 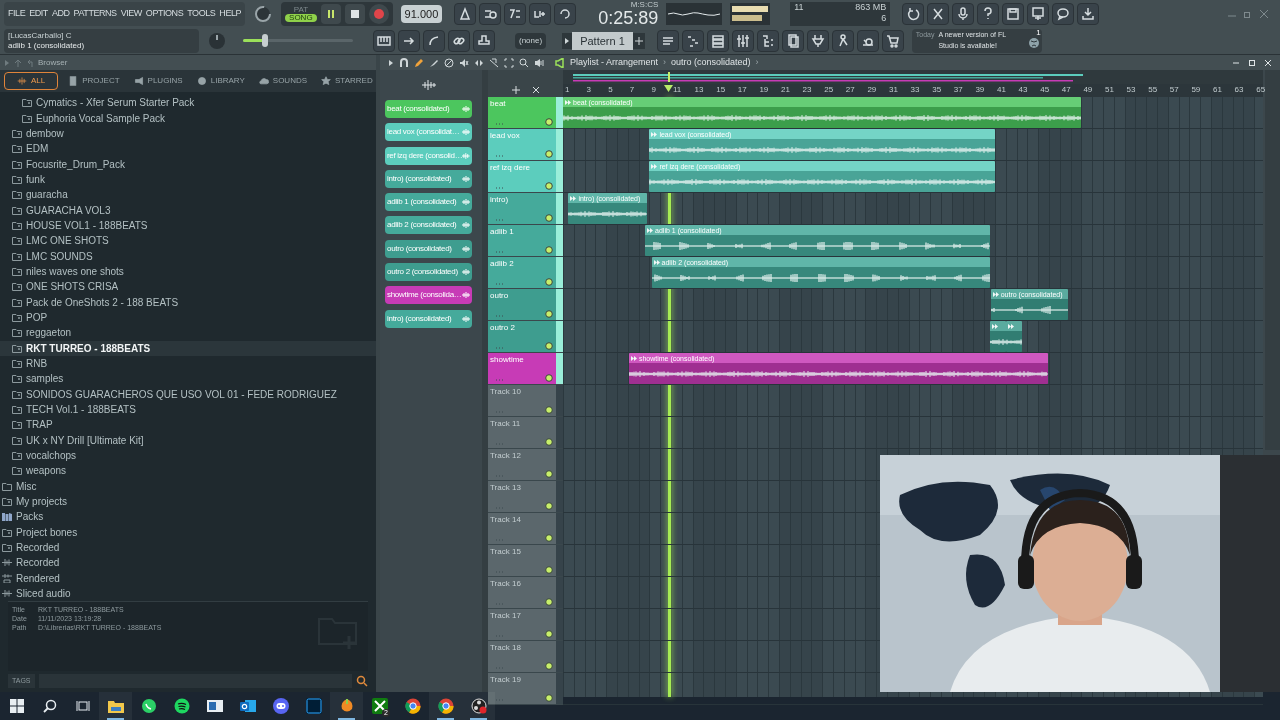 What do you see at coordinates (188, 103) in the screenshot?
I see `browser-item: Cymatics - Xfer Serum Starter Pack` at bounding box center [188, 103].